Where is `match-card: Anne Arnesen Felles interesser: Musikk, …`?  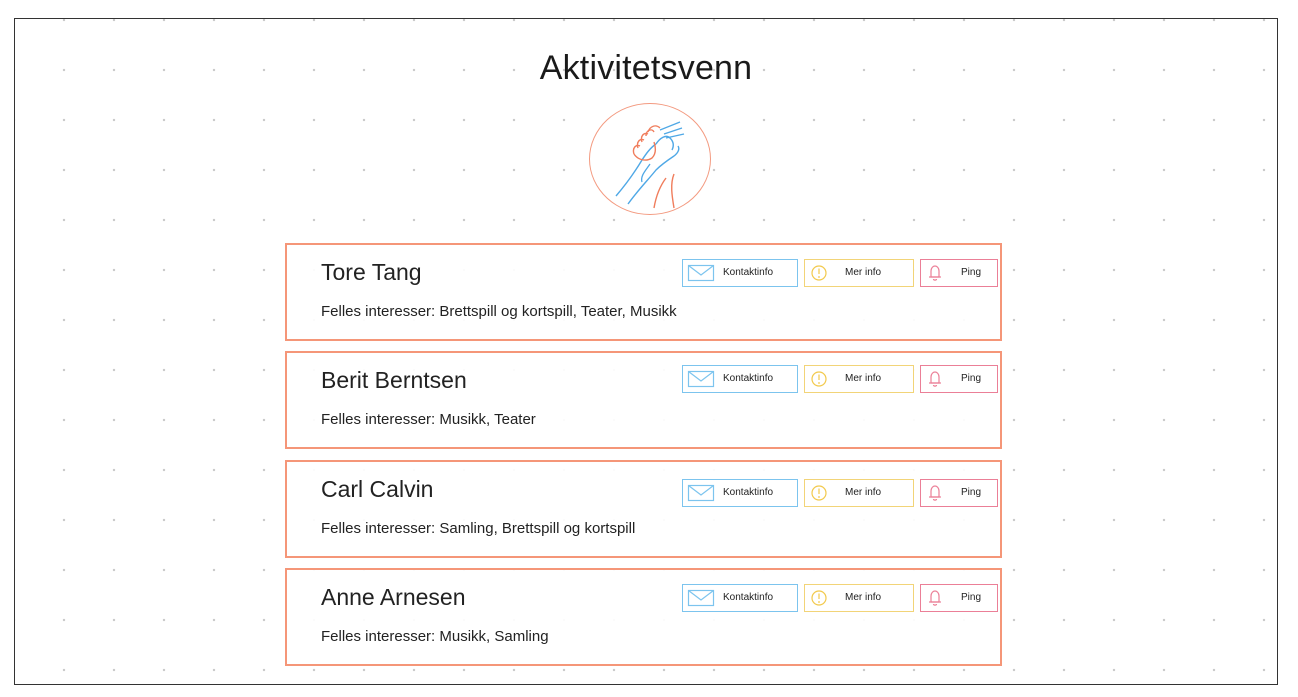
match-card: Anne Arnesen Felles interesser: Musikk, … is located at coordinates (643, 617).